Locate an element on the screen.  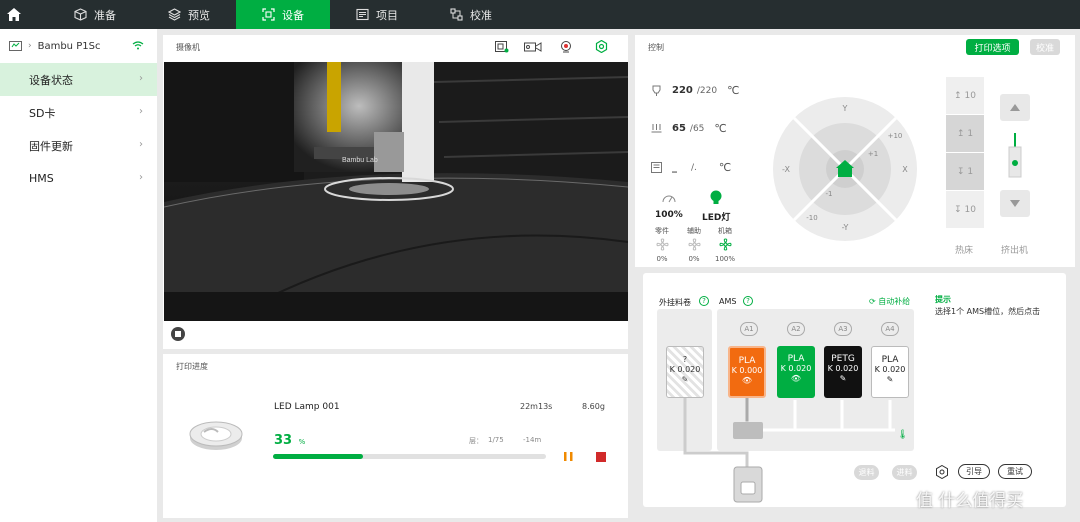
stop-icon is located at coordinates (178, 334).